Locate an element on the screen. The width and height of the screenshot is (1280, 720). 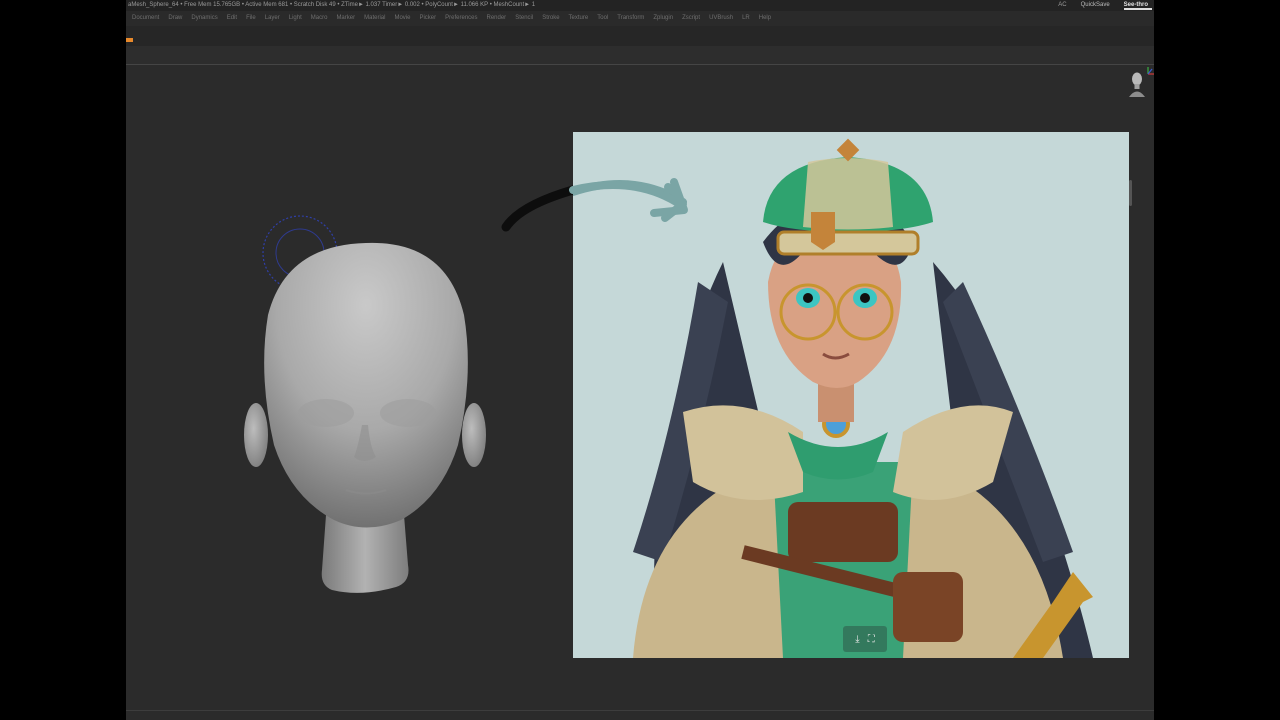
menu-help: Help is located at coordinates (765, 18).